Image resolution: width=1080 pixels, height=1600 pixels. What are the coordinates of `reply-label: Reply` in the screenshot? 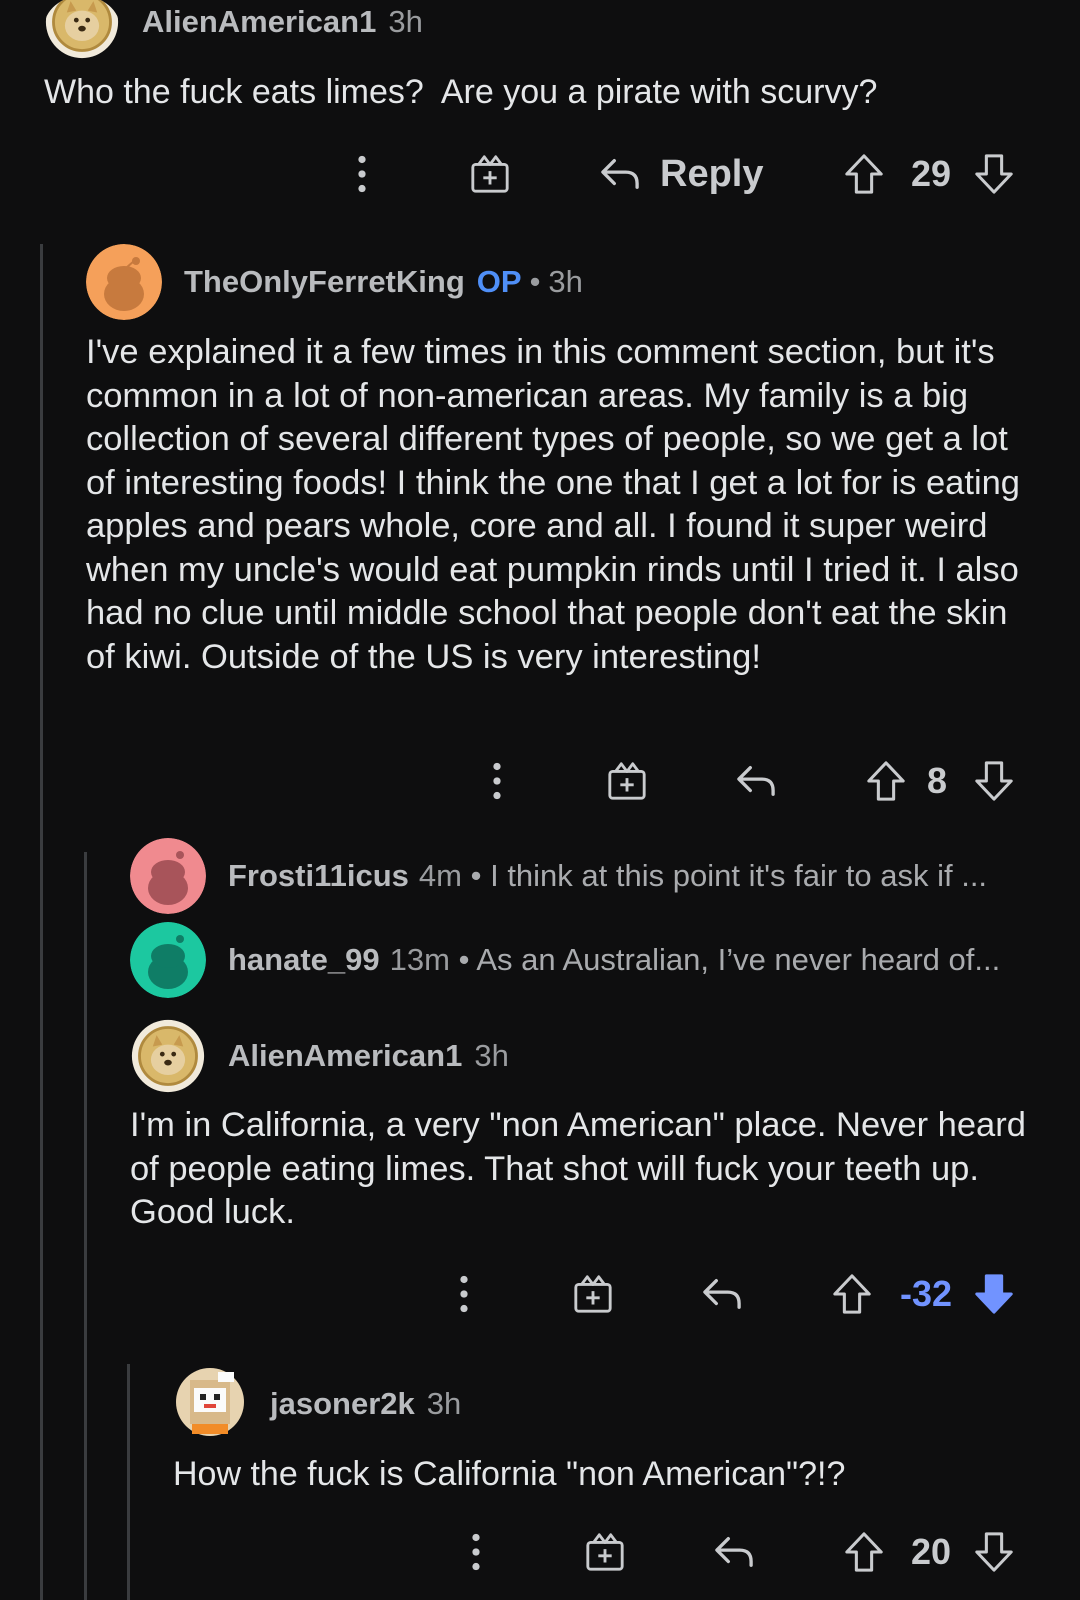 It's located at (712, 173).